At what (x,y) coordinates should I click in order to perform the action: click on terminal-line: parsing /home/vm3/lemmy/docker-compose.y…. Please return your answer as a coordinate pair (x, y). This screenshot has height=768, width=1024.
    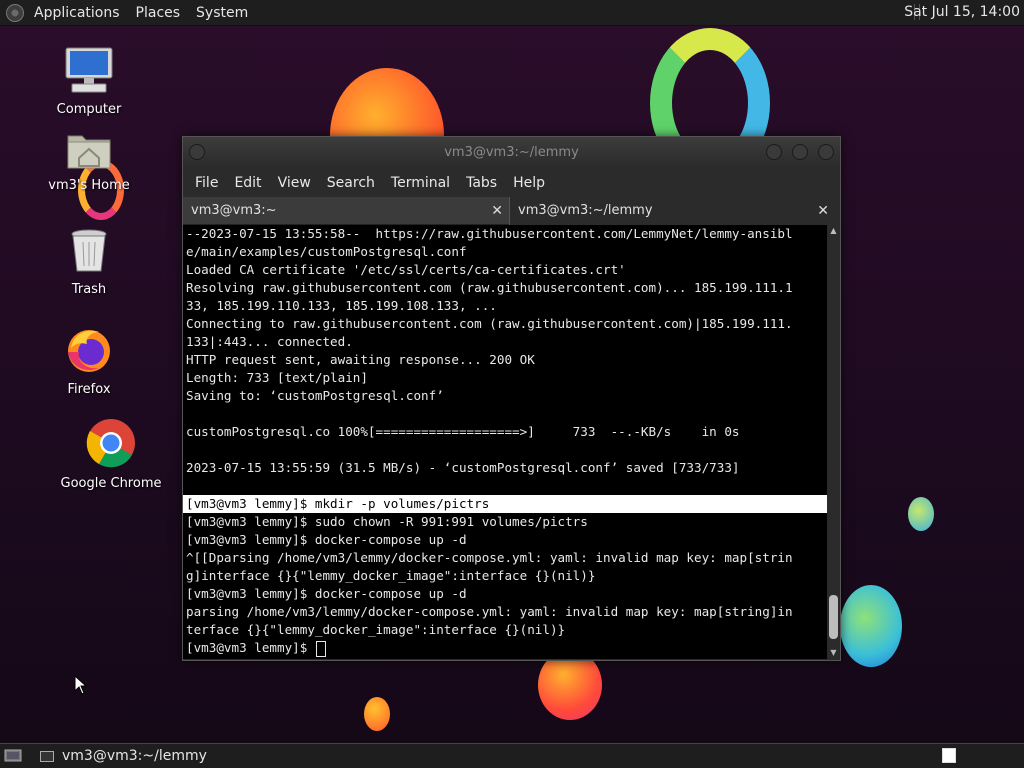
    Looking at the image, I should click on (489, 611).